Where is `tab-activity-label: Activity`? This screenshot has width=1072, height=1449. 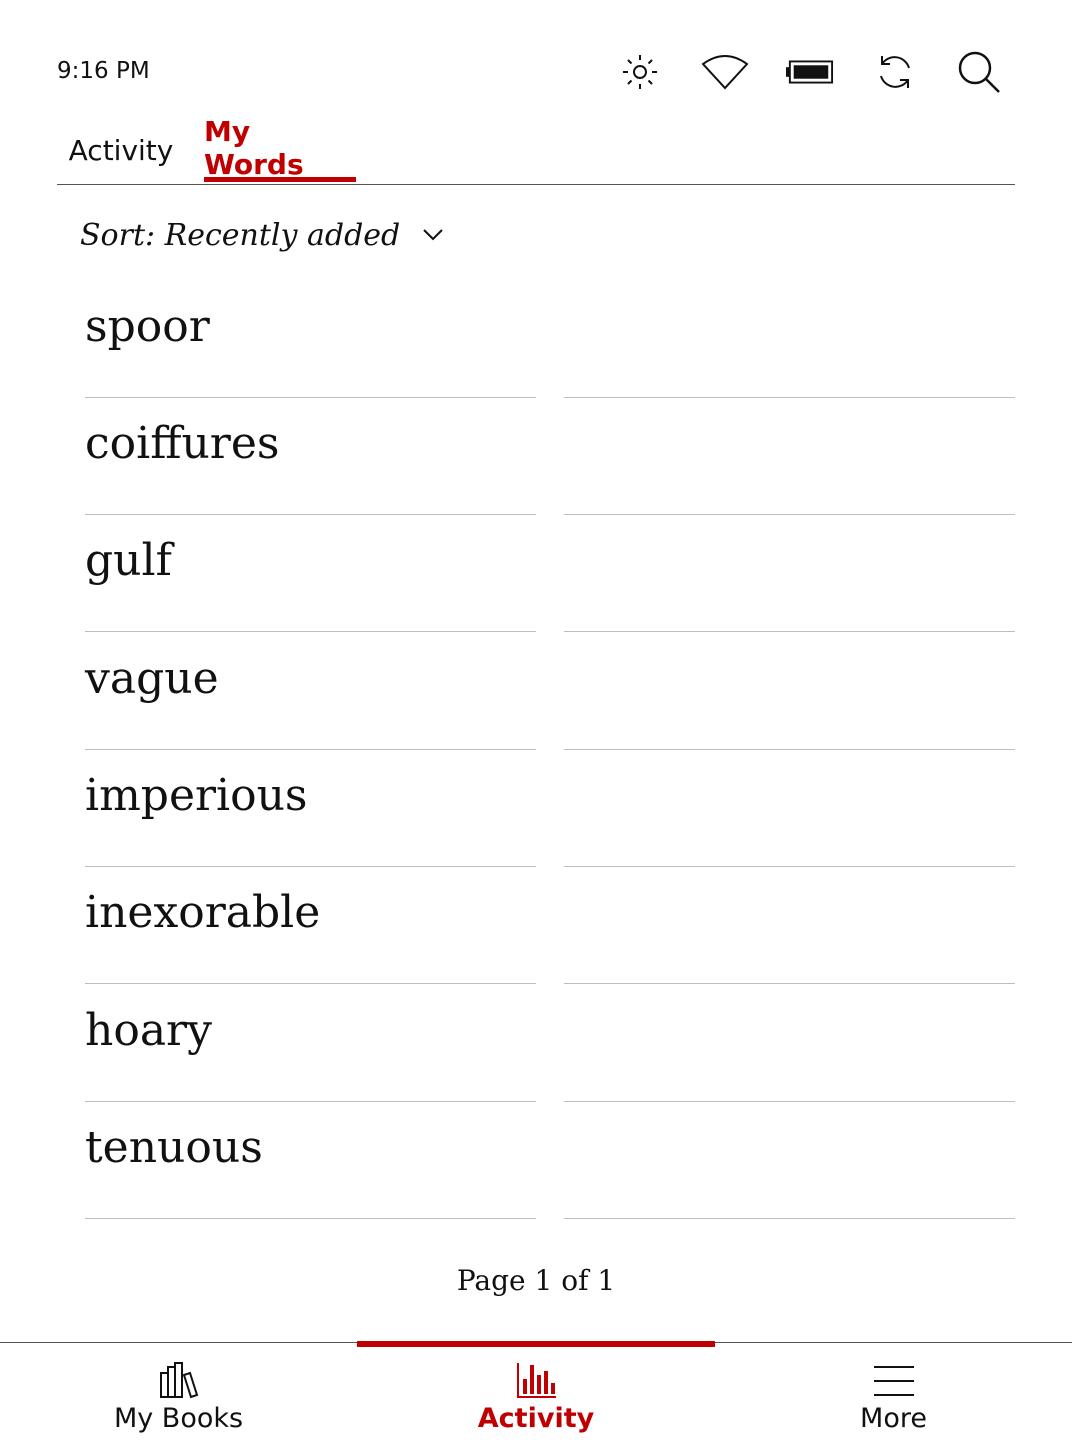 tab-activity-label: Activity is located at coordinates (121, 150).